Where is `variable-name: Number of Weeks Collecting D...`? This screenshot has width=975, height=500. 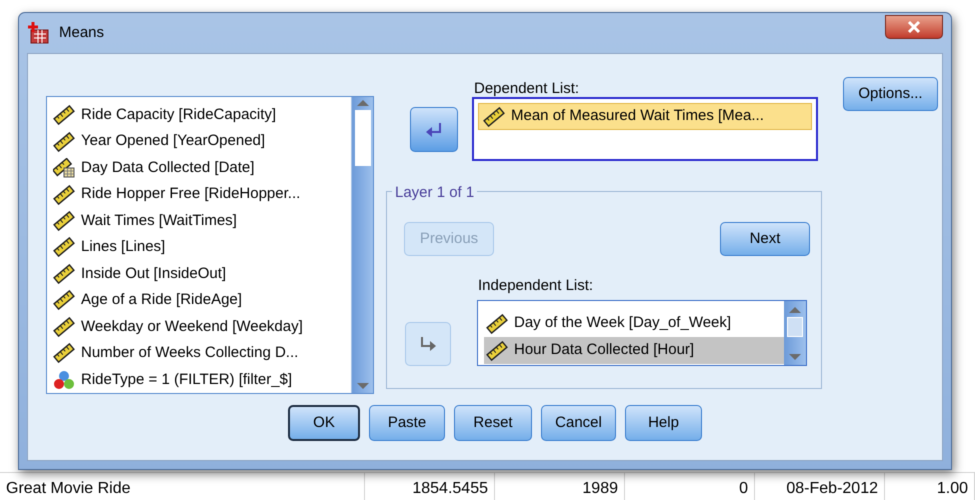
variable-name: Number of Weeks Collecting D... is located at coordinates (189, 353).